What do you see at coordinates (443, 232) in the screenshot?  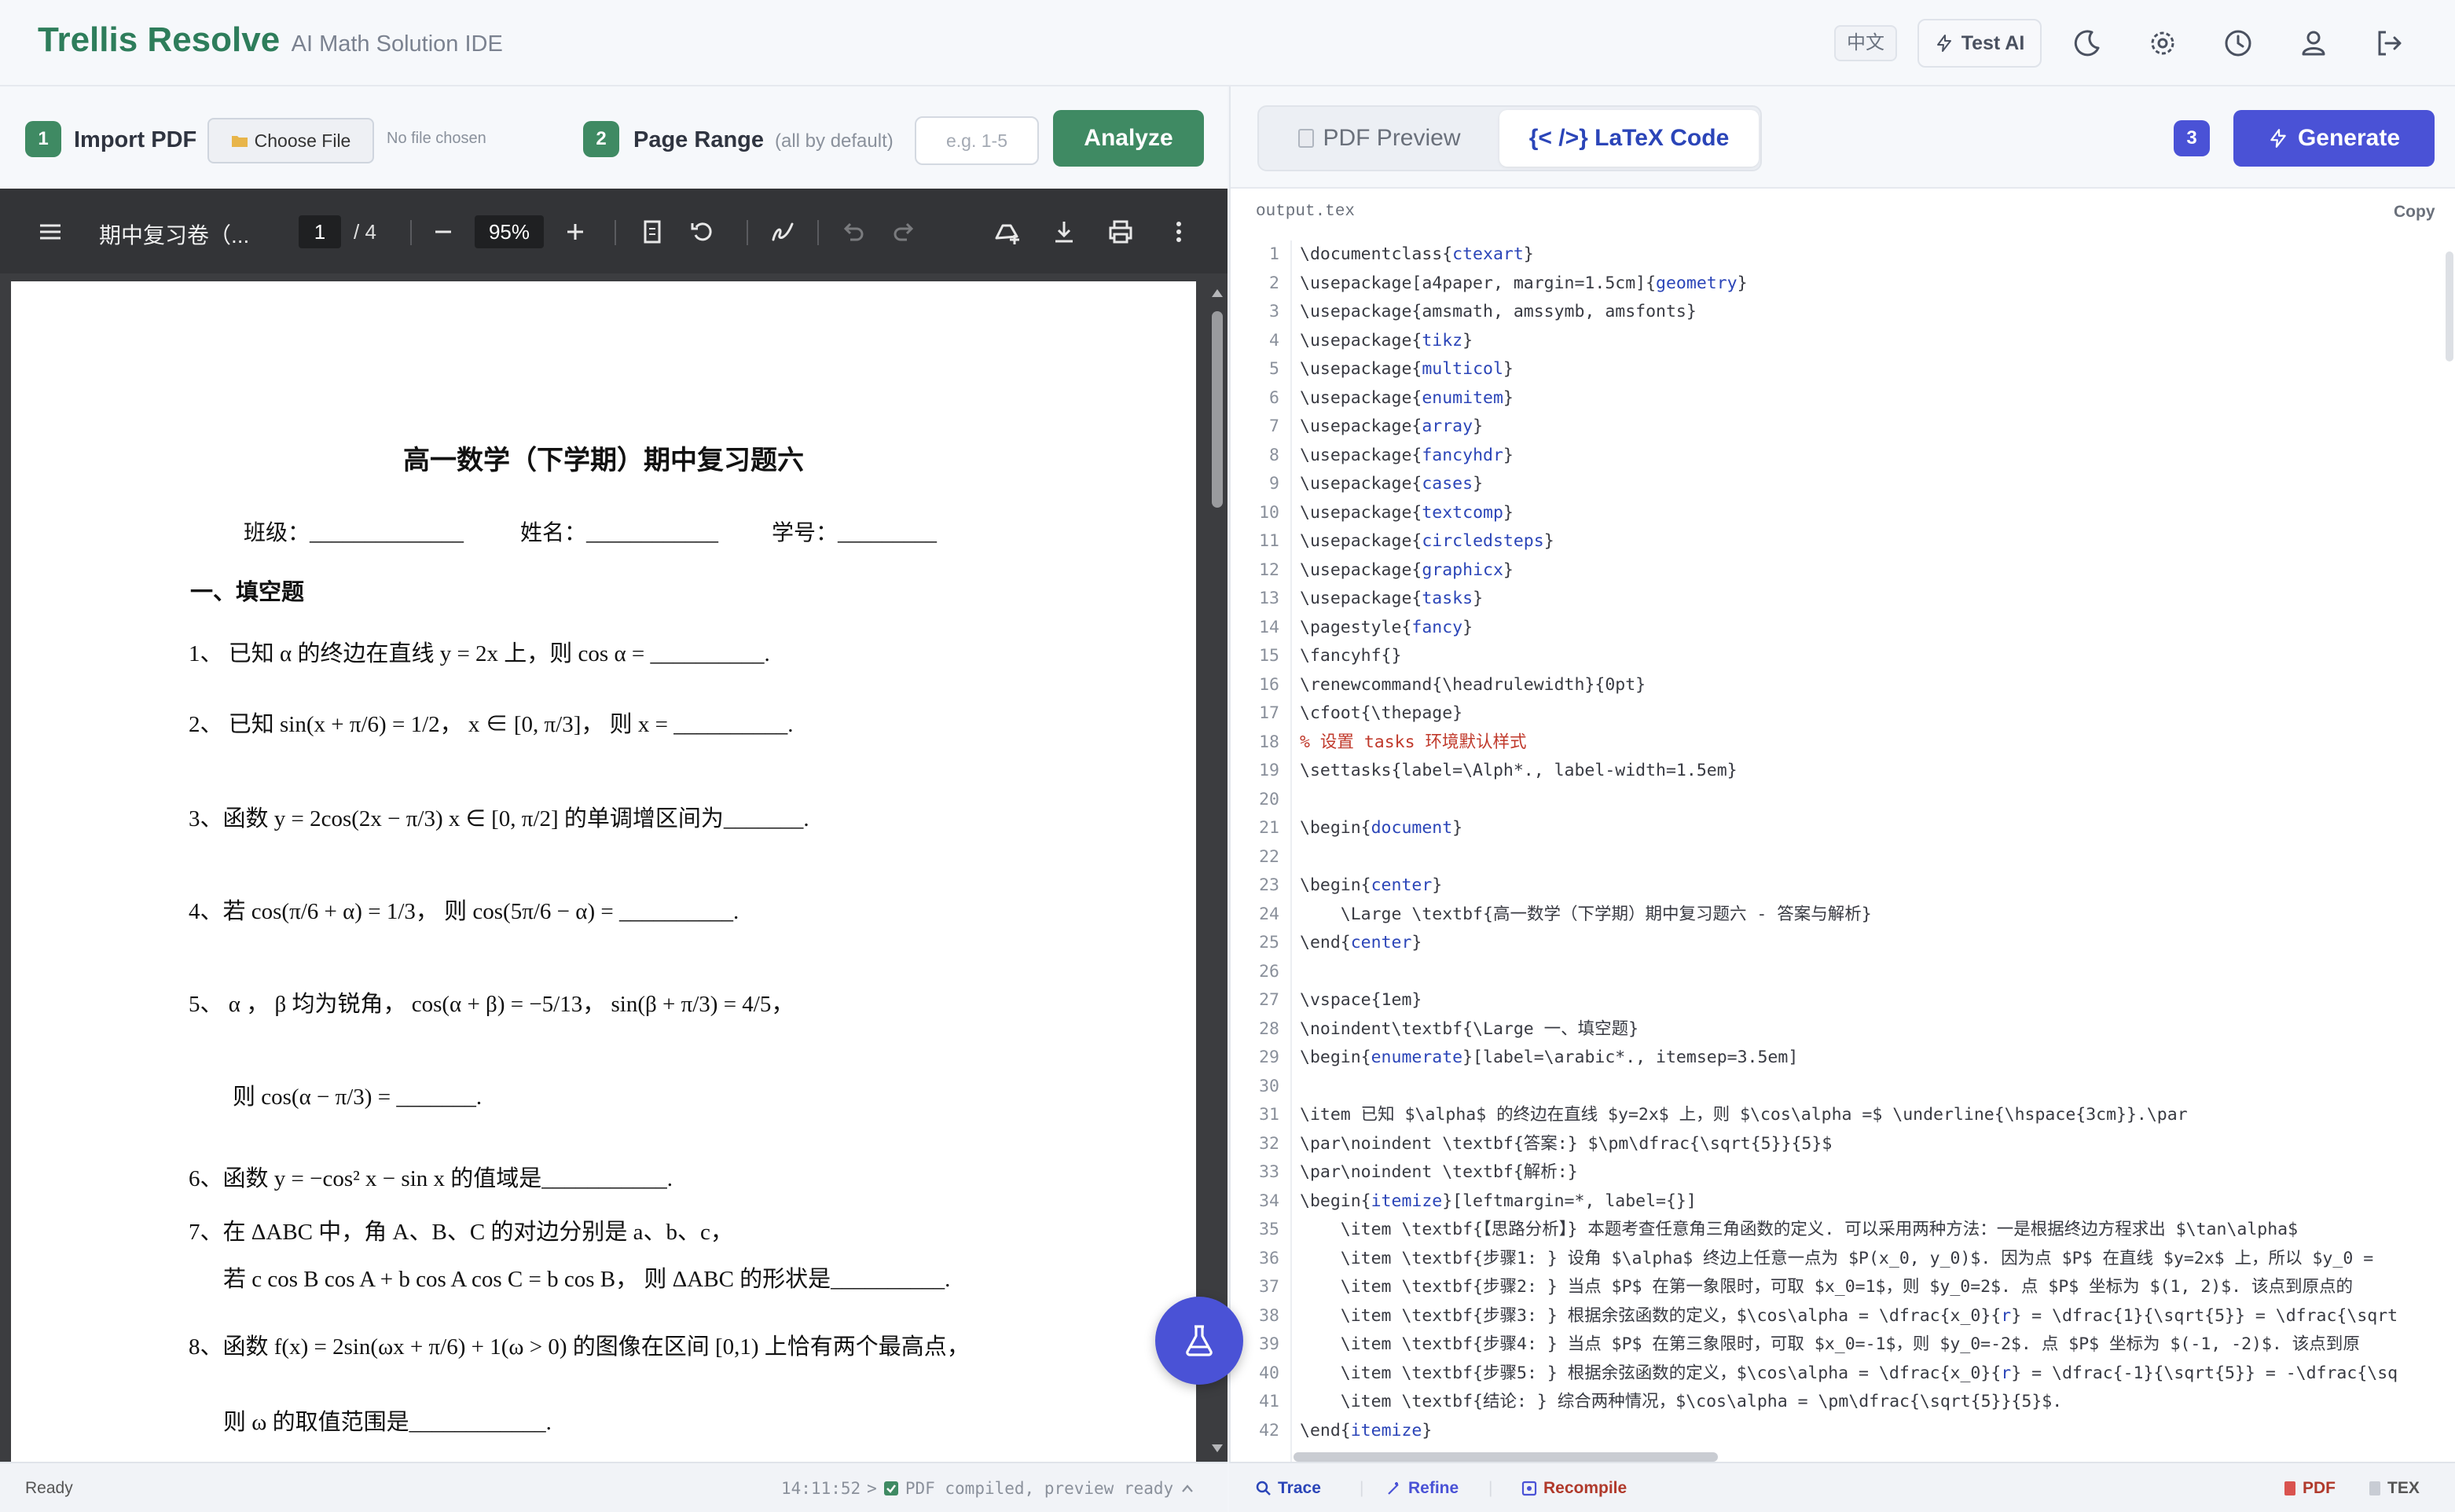 I see `zoom-out-icon` at bounding box center [443, 232].